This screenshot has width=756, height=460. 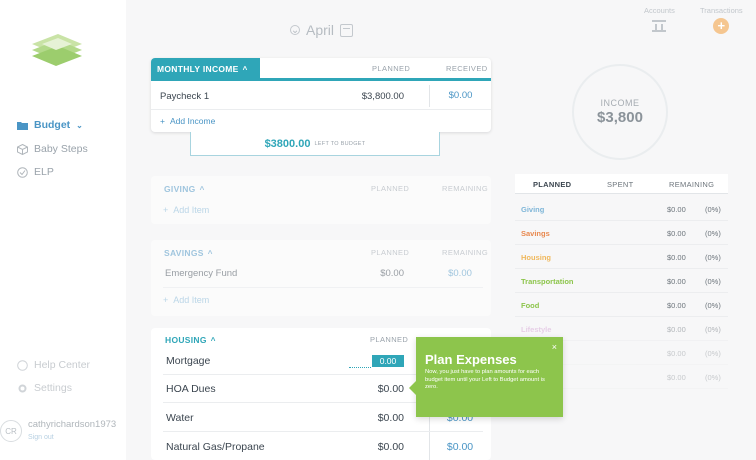 I want to click on tab-spent: SPENT, so click(x=620, y=184).